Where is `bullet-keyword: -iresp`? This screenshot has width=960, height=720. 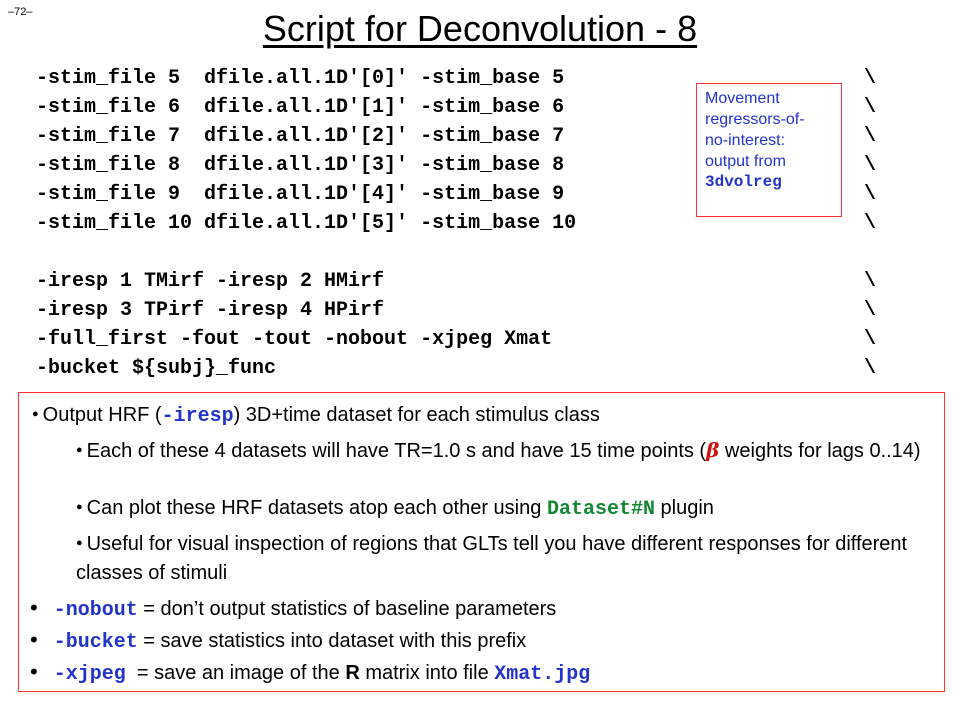 bullet-keyword: -iresp is located at coordinates (197, 416).